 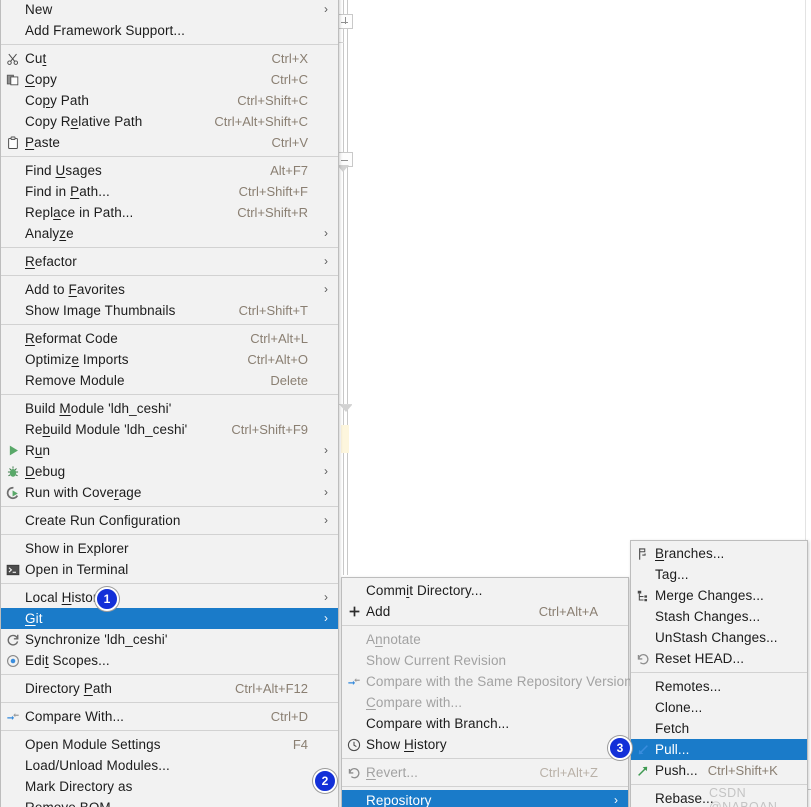 What do you see at coordinates (300, 744) in the screenshot?
I see `menu-item-shortcut: F4` at bounding box center [300, 744].